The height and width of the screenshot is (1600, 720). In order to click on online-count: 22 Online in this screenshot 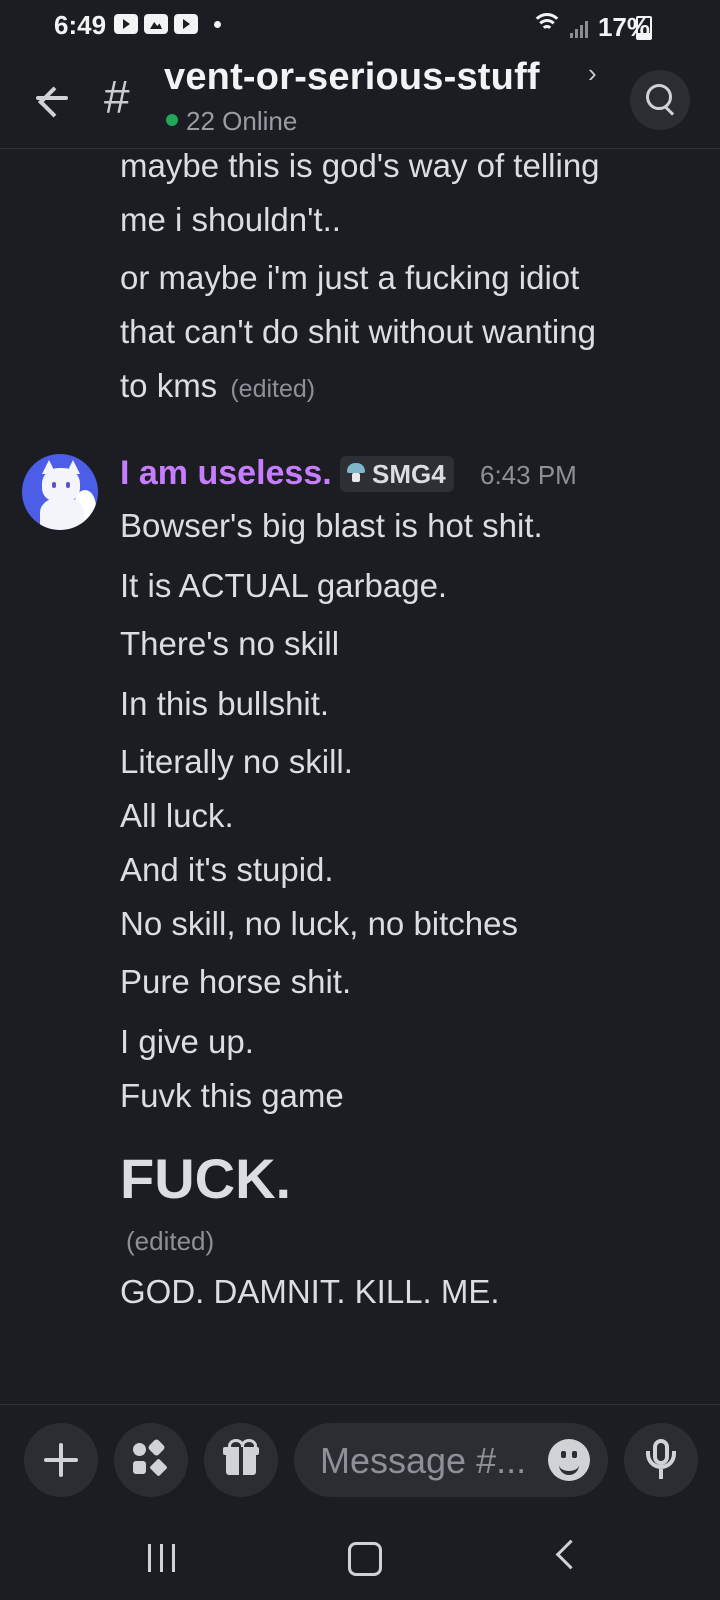, I will do `click(242, 121)`.